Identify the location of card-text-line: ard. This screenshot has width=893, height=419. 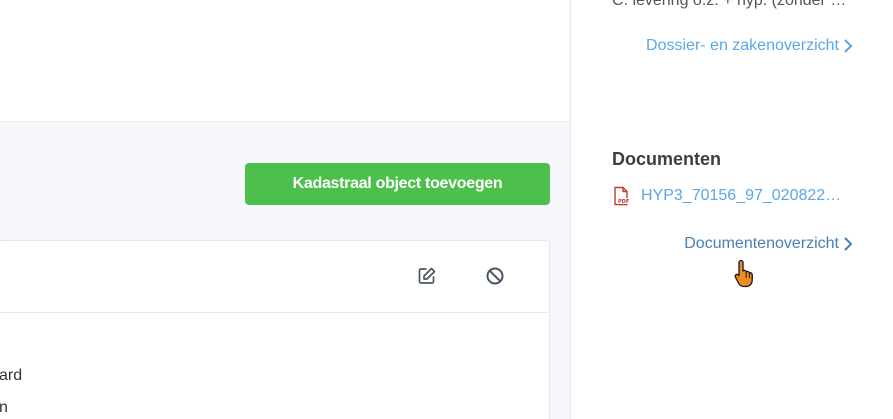
(11, 375).